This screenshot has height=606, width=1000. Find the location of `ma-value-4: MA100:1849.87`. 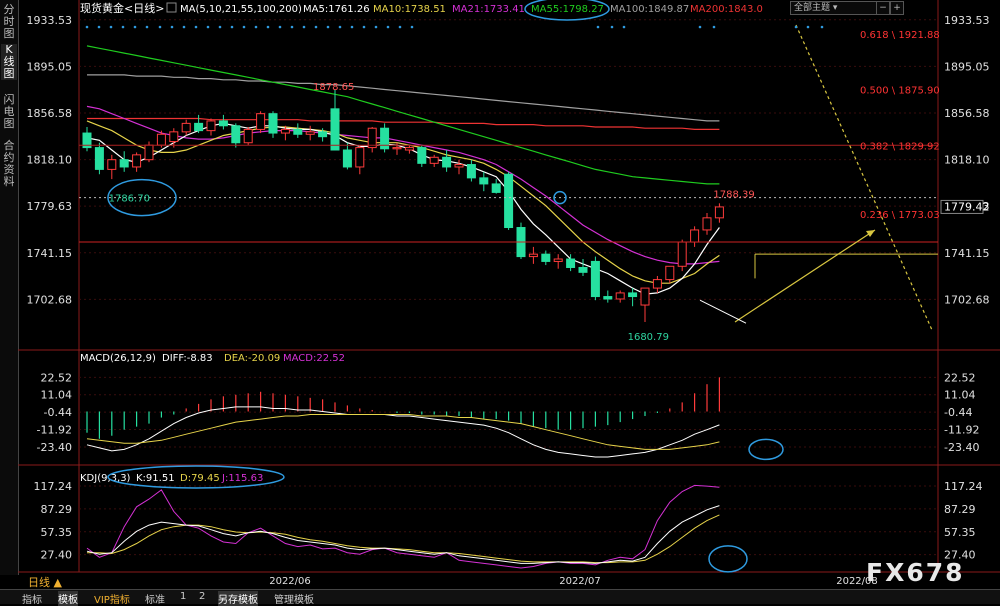

ma-value-4: MA100:1849.87 is located at coordinates (649, 9).